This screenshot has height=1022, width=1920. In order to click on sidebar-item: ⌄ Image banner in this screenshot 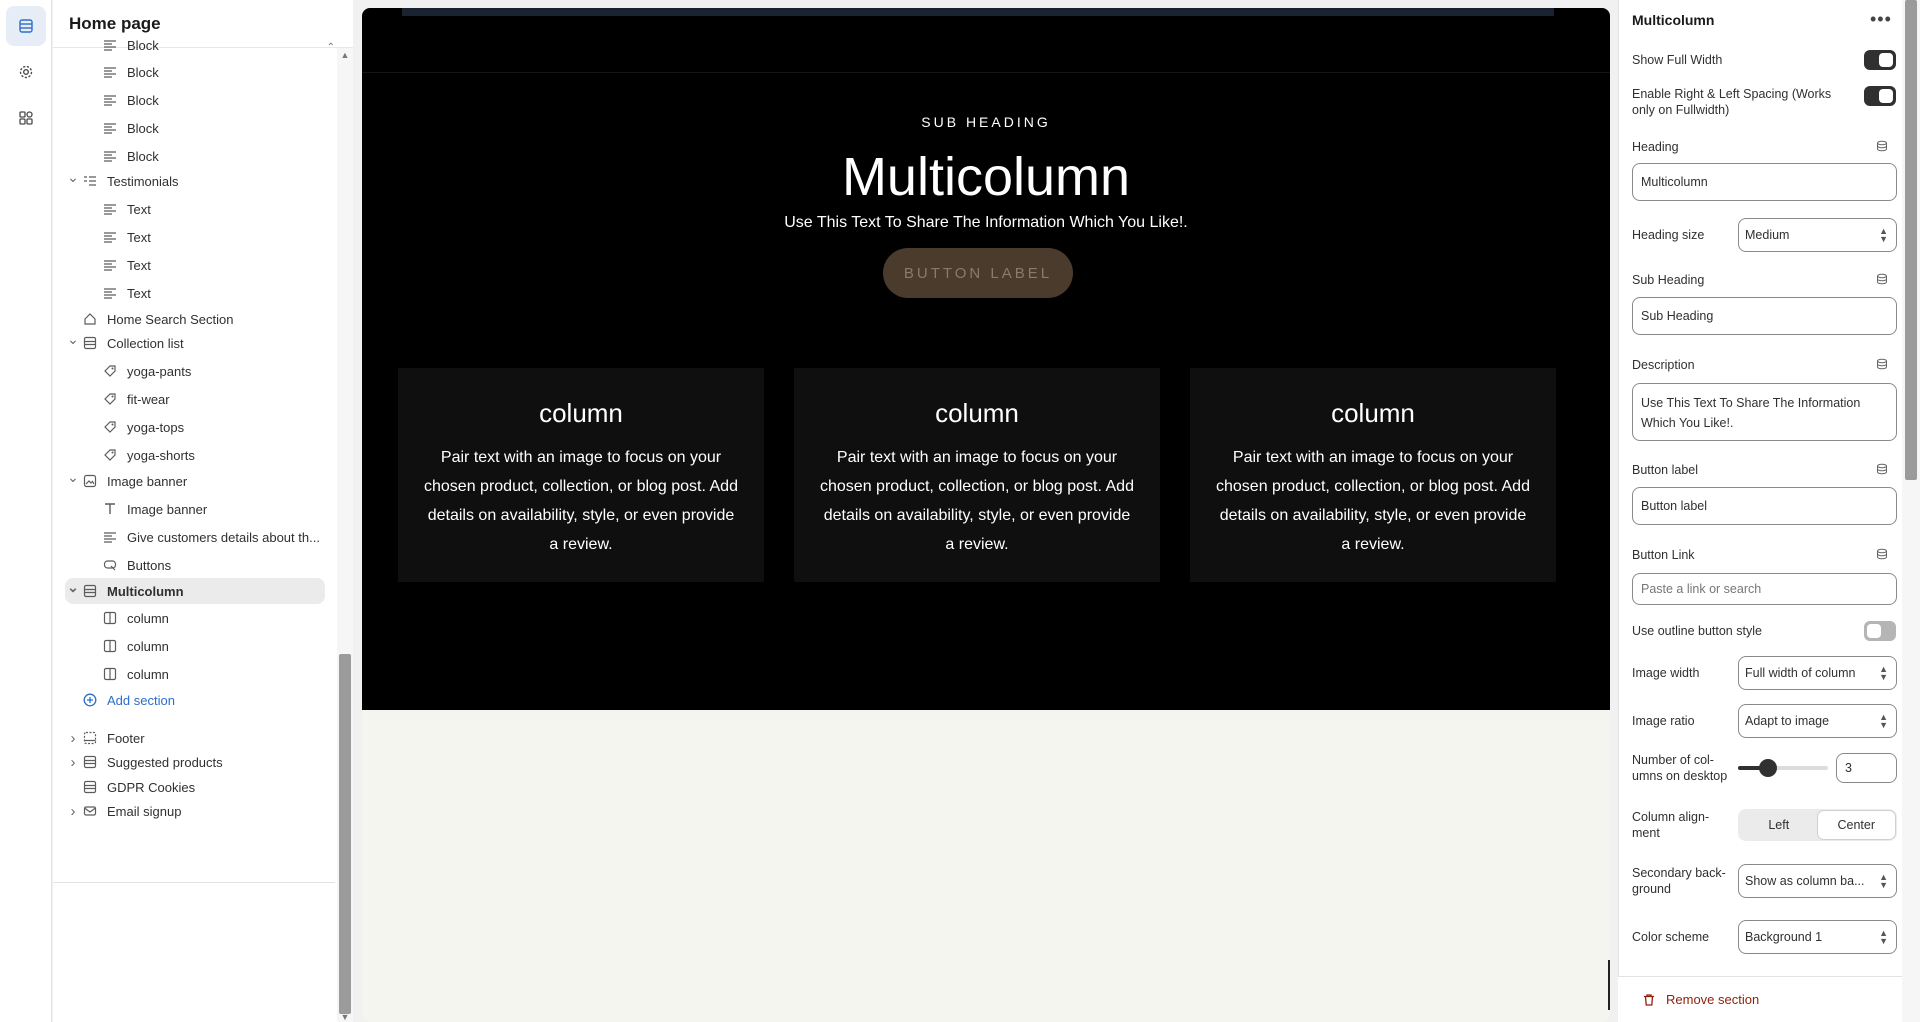, I will do `click(195, 481)`.